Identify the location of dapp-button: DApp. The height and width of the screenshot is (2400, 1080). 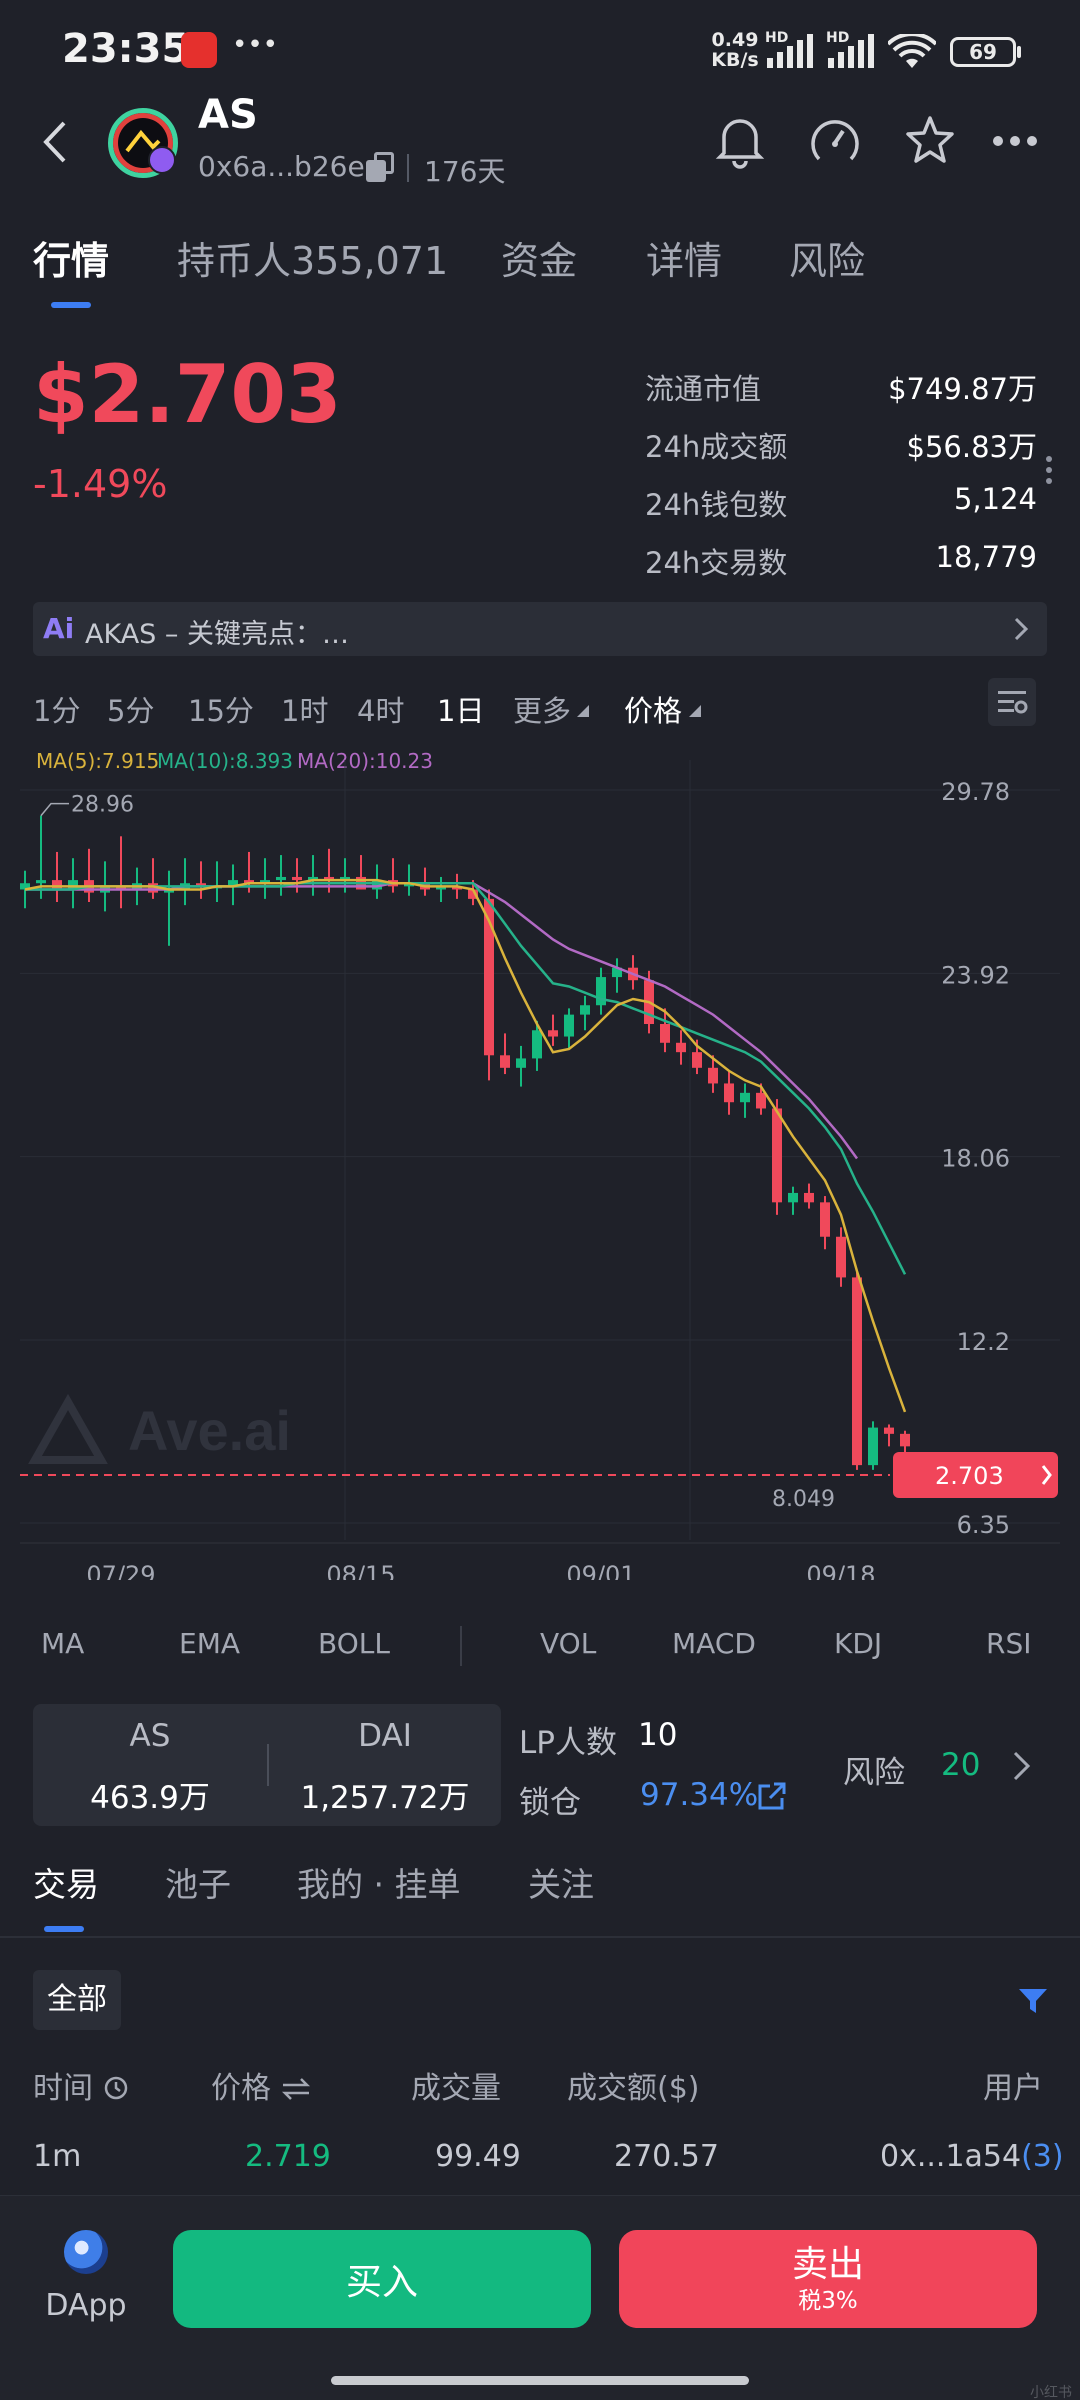
(86, 2285).